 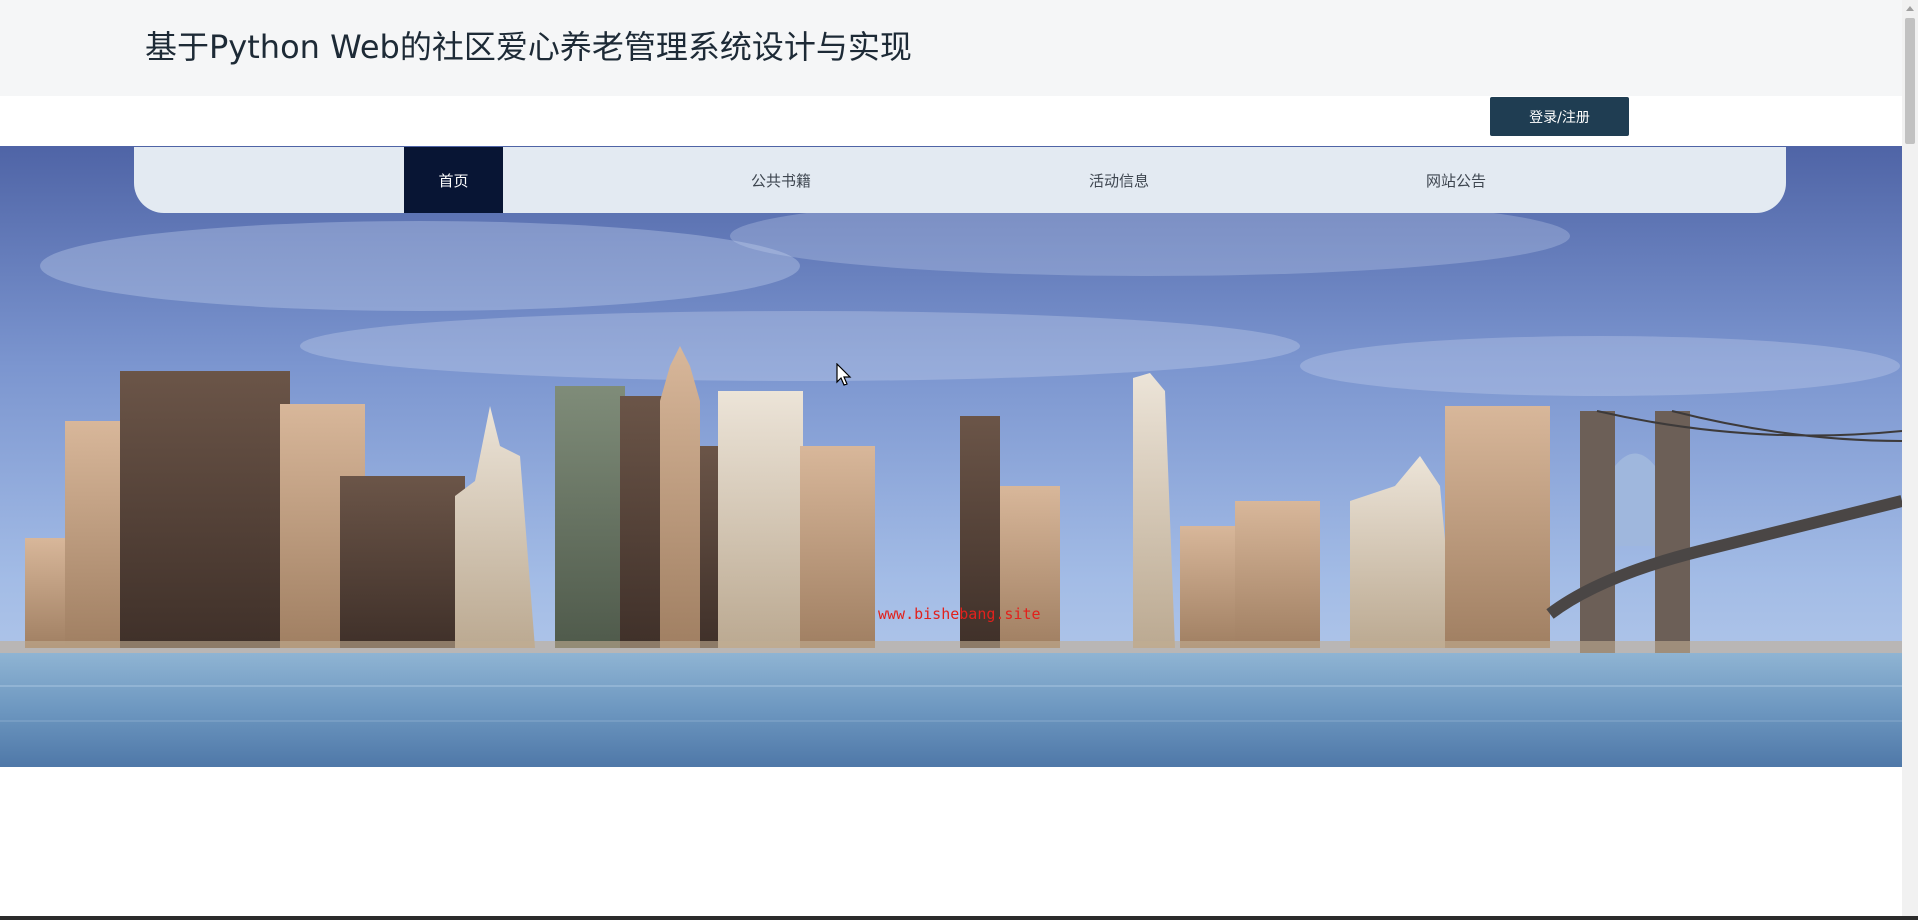 I want to click on login-register-button: 登录/注册, so click(x=1559, y=116).